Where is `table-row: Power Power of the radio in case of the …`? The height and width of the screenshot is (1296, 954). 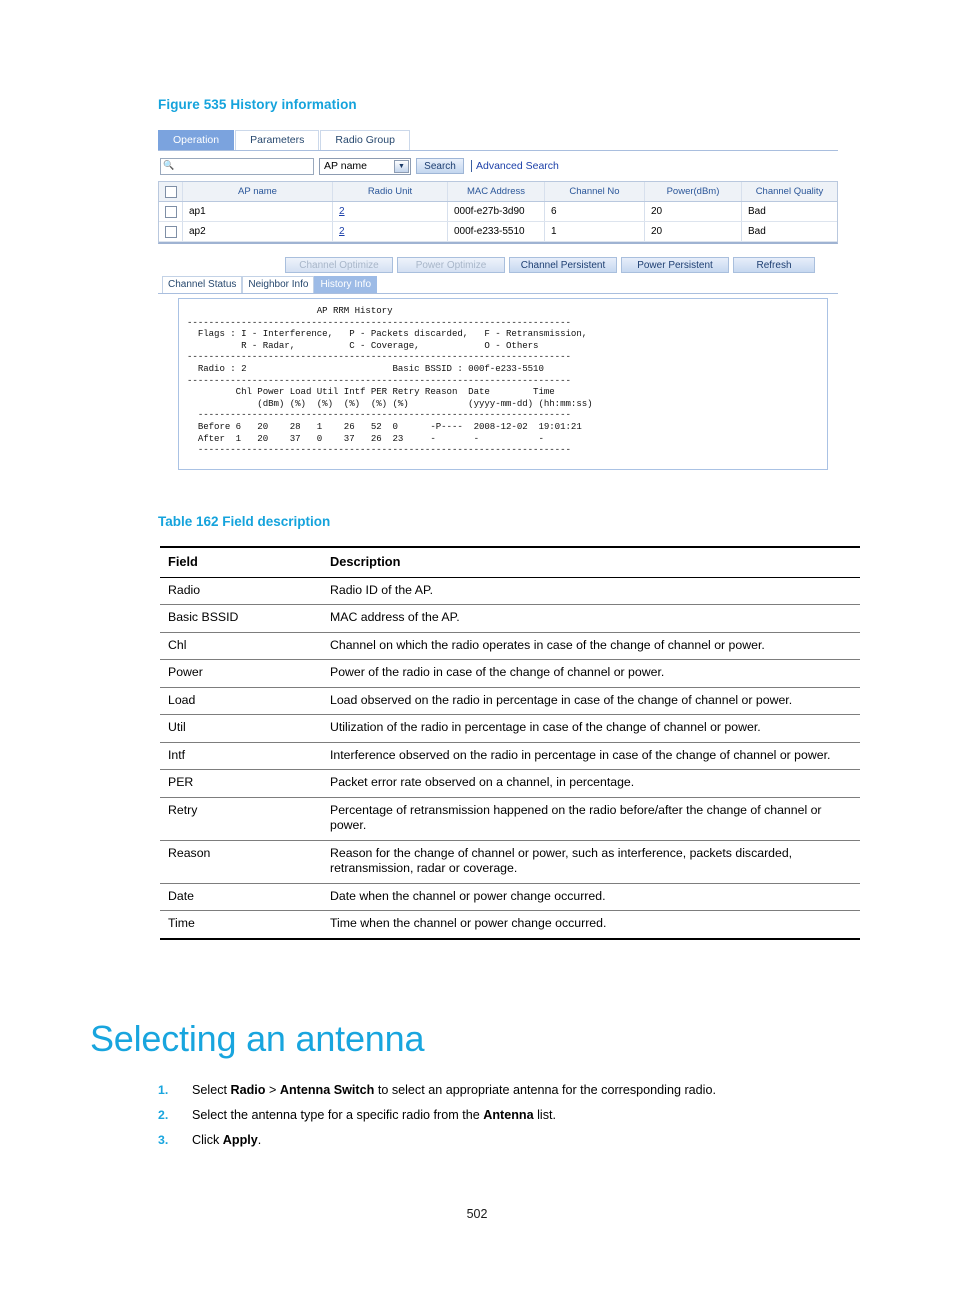
table-row: Power Power of the radio in case of the … is located at coordinates (510, 673).